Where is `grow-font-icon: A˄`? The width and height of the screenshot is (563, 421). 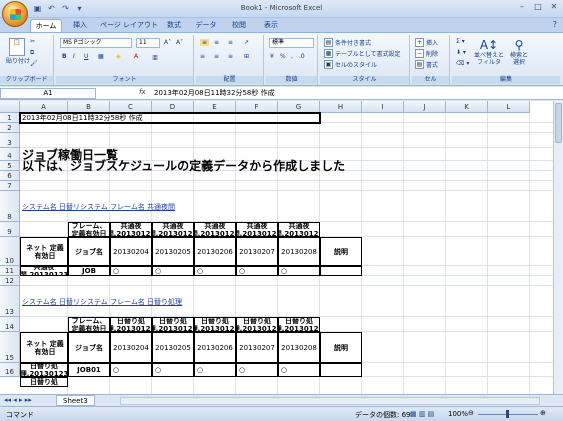 grow-font-icon: A˄ is located at coordinates (167, 42).